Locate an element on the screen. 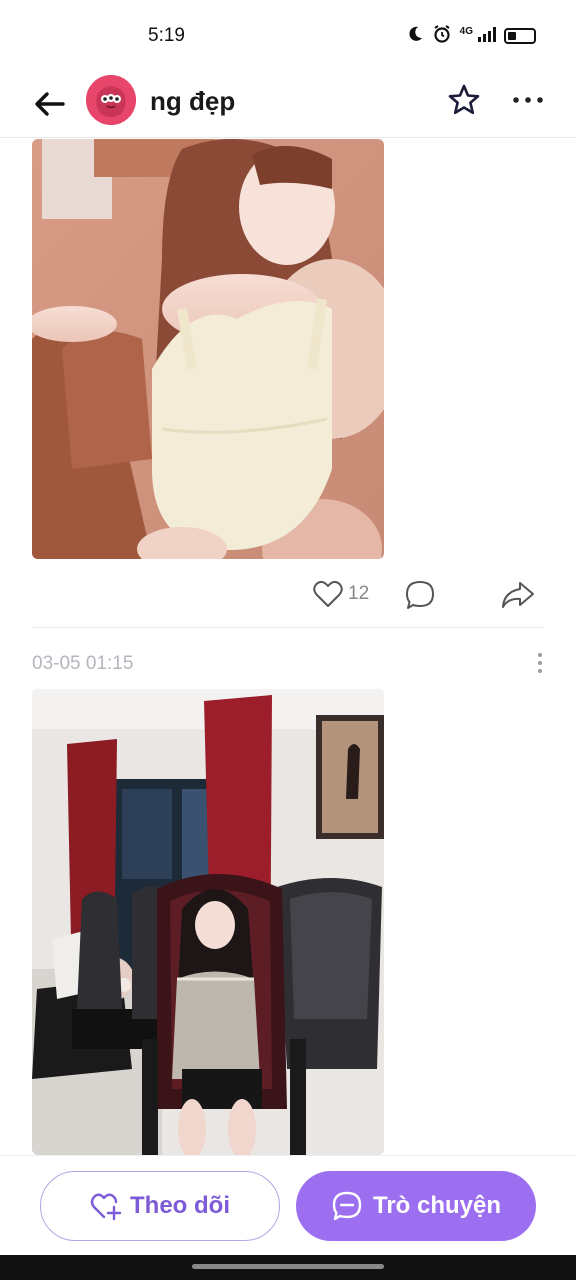  chat-button: Trò chuyện is located at coordinates (416, 1206).